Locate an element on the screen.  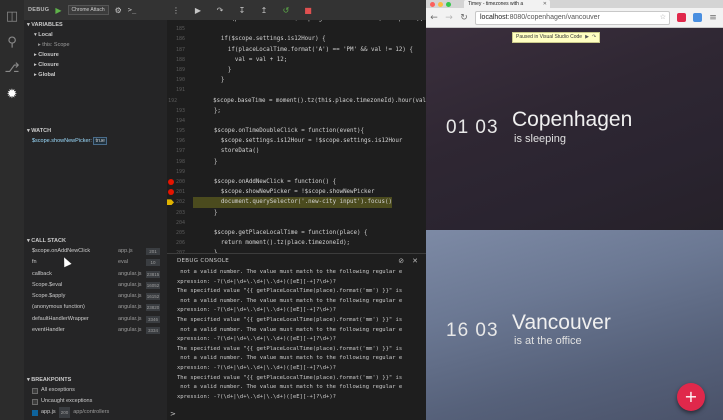
code-line: 203 } is located at coordinates (296, 213).